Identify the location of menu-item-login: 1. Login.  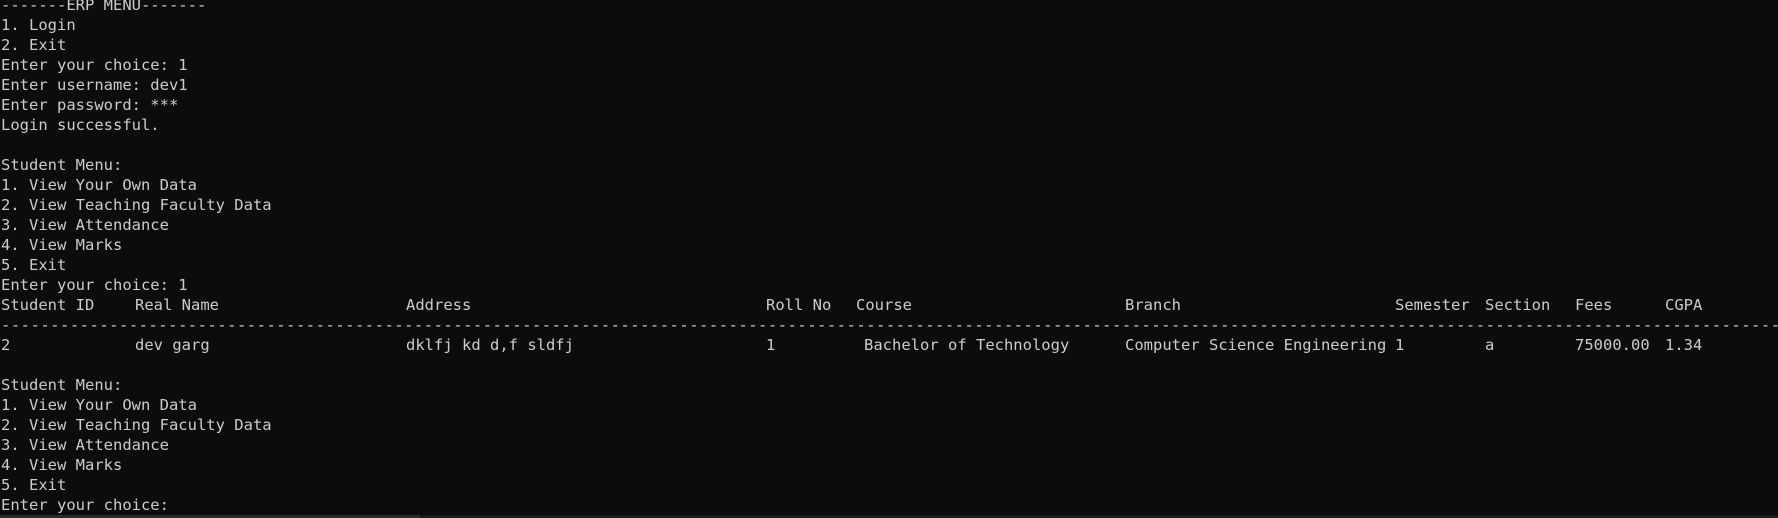
(38, 25).